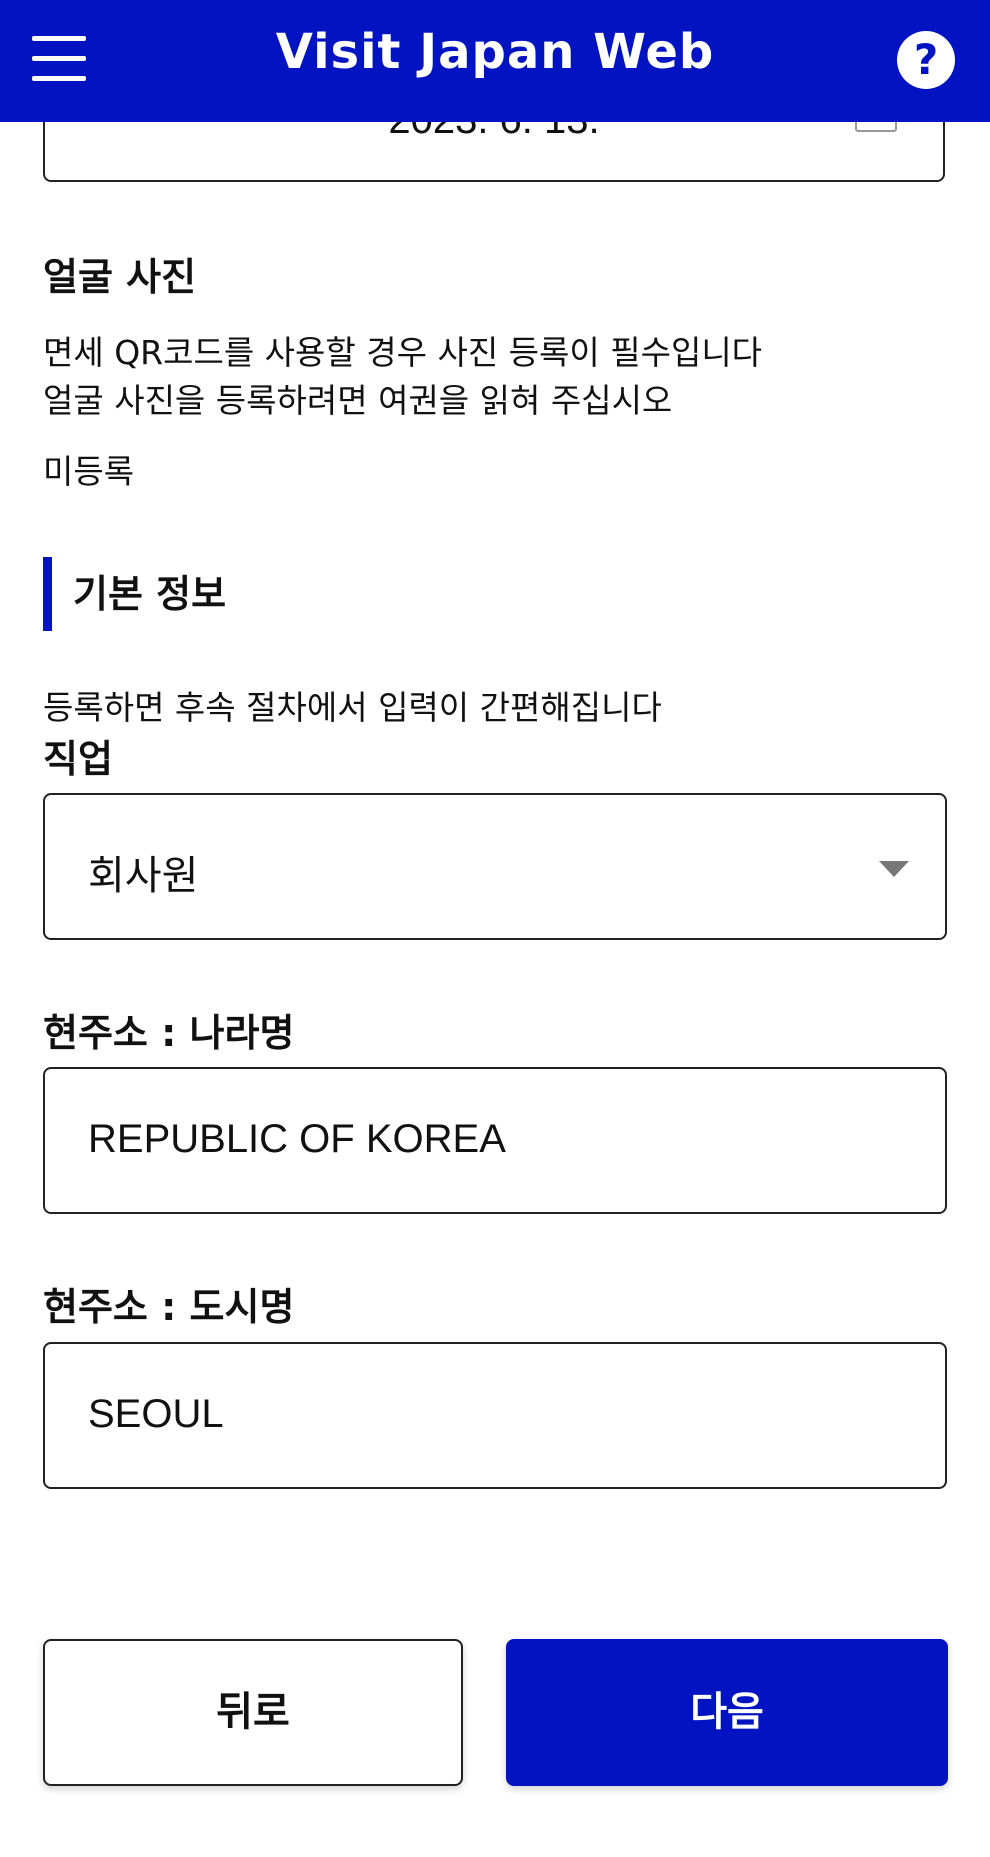 This screenshot has height=1857, width=990. I want to click on app-title: Visit Japan Web, so click(495, 52).